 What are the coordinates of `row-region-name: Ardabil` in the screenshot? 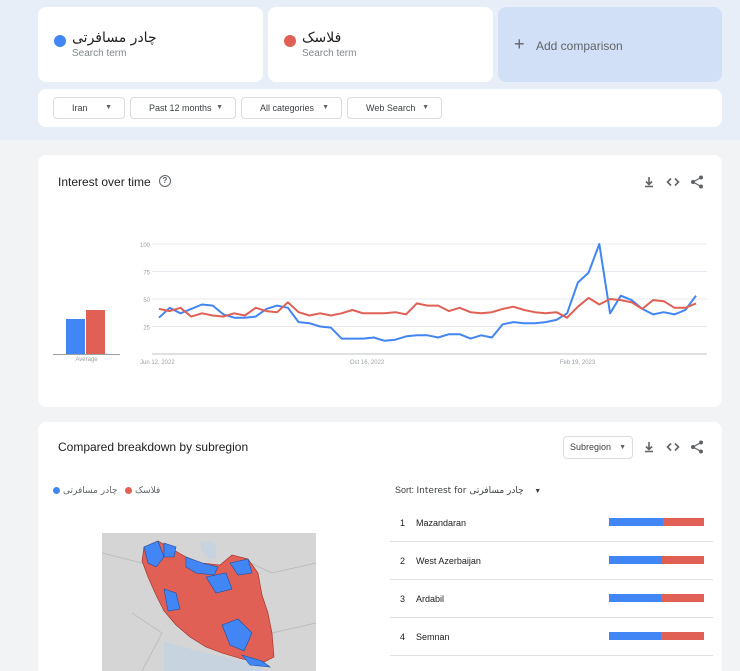 It's located at (430, 599).